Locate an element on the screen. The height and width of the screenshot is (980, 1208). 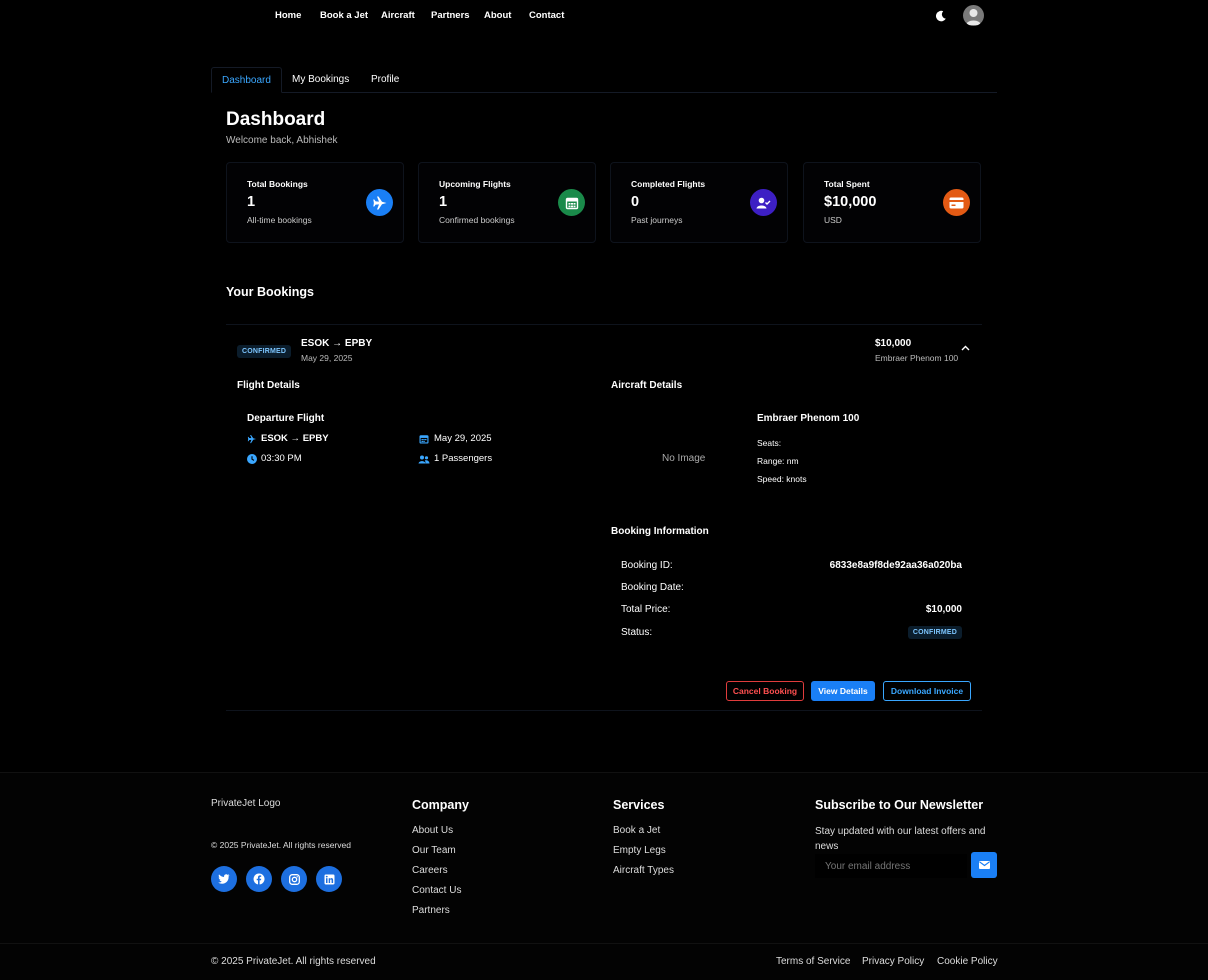
chevron-up-icon is located at coordinates (965, 348).